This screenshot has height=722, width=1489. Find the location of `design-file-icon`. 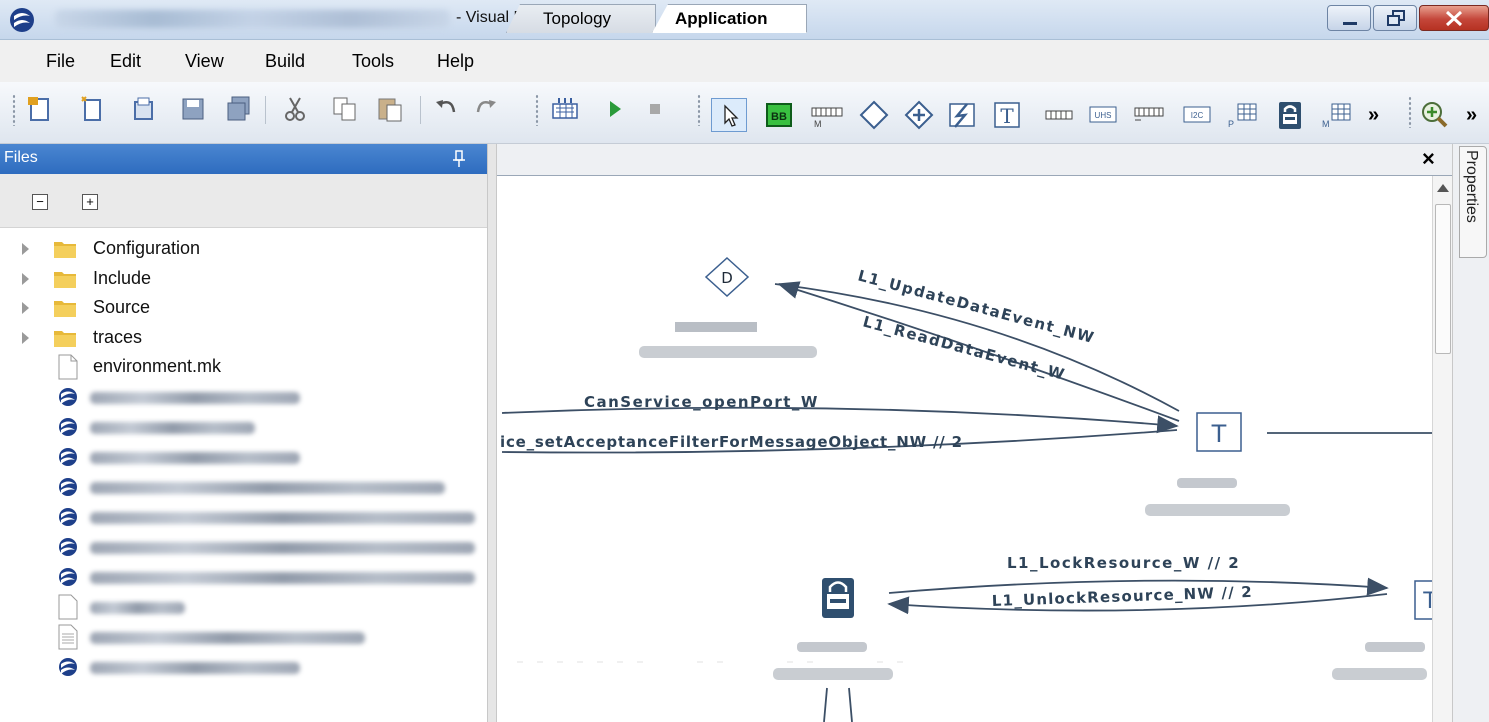

design-file-icon is located at coordinates (68, 457).